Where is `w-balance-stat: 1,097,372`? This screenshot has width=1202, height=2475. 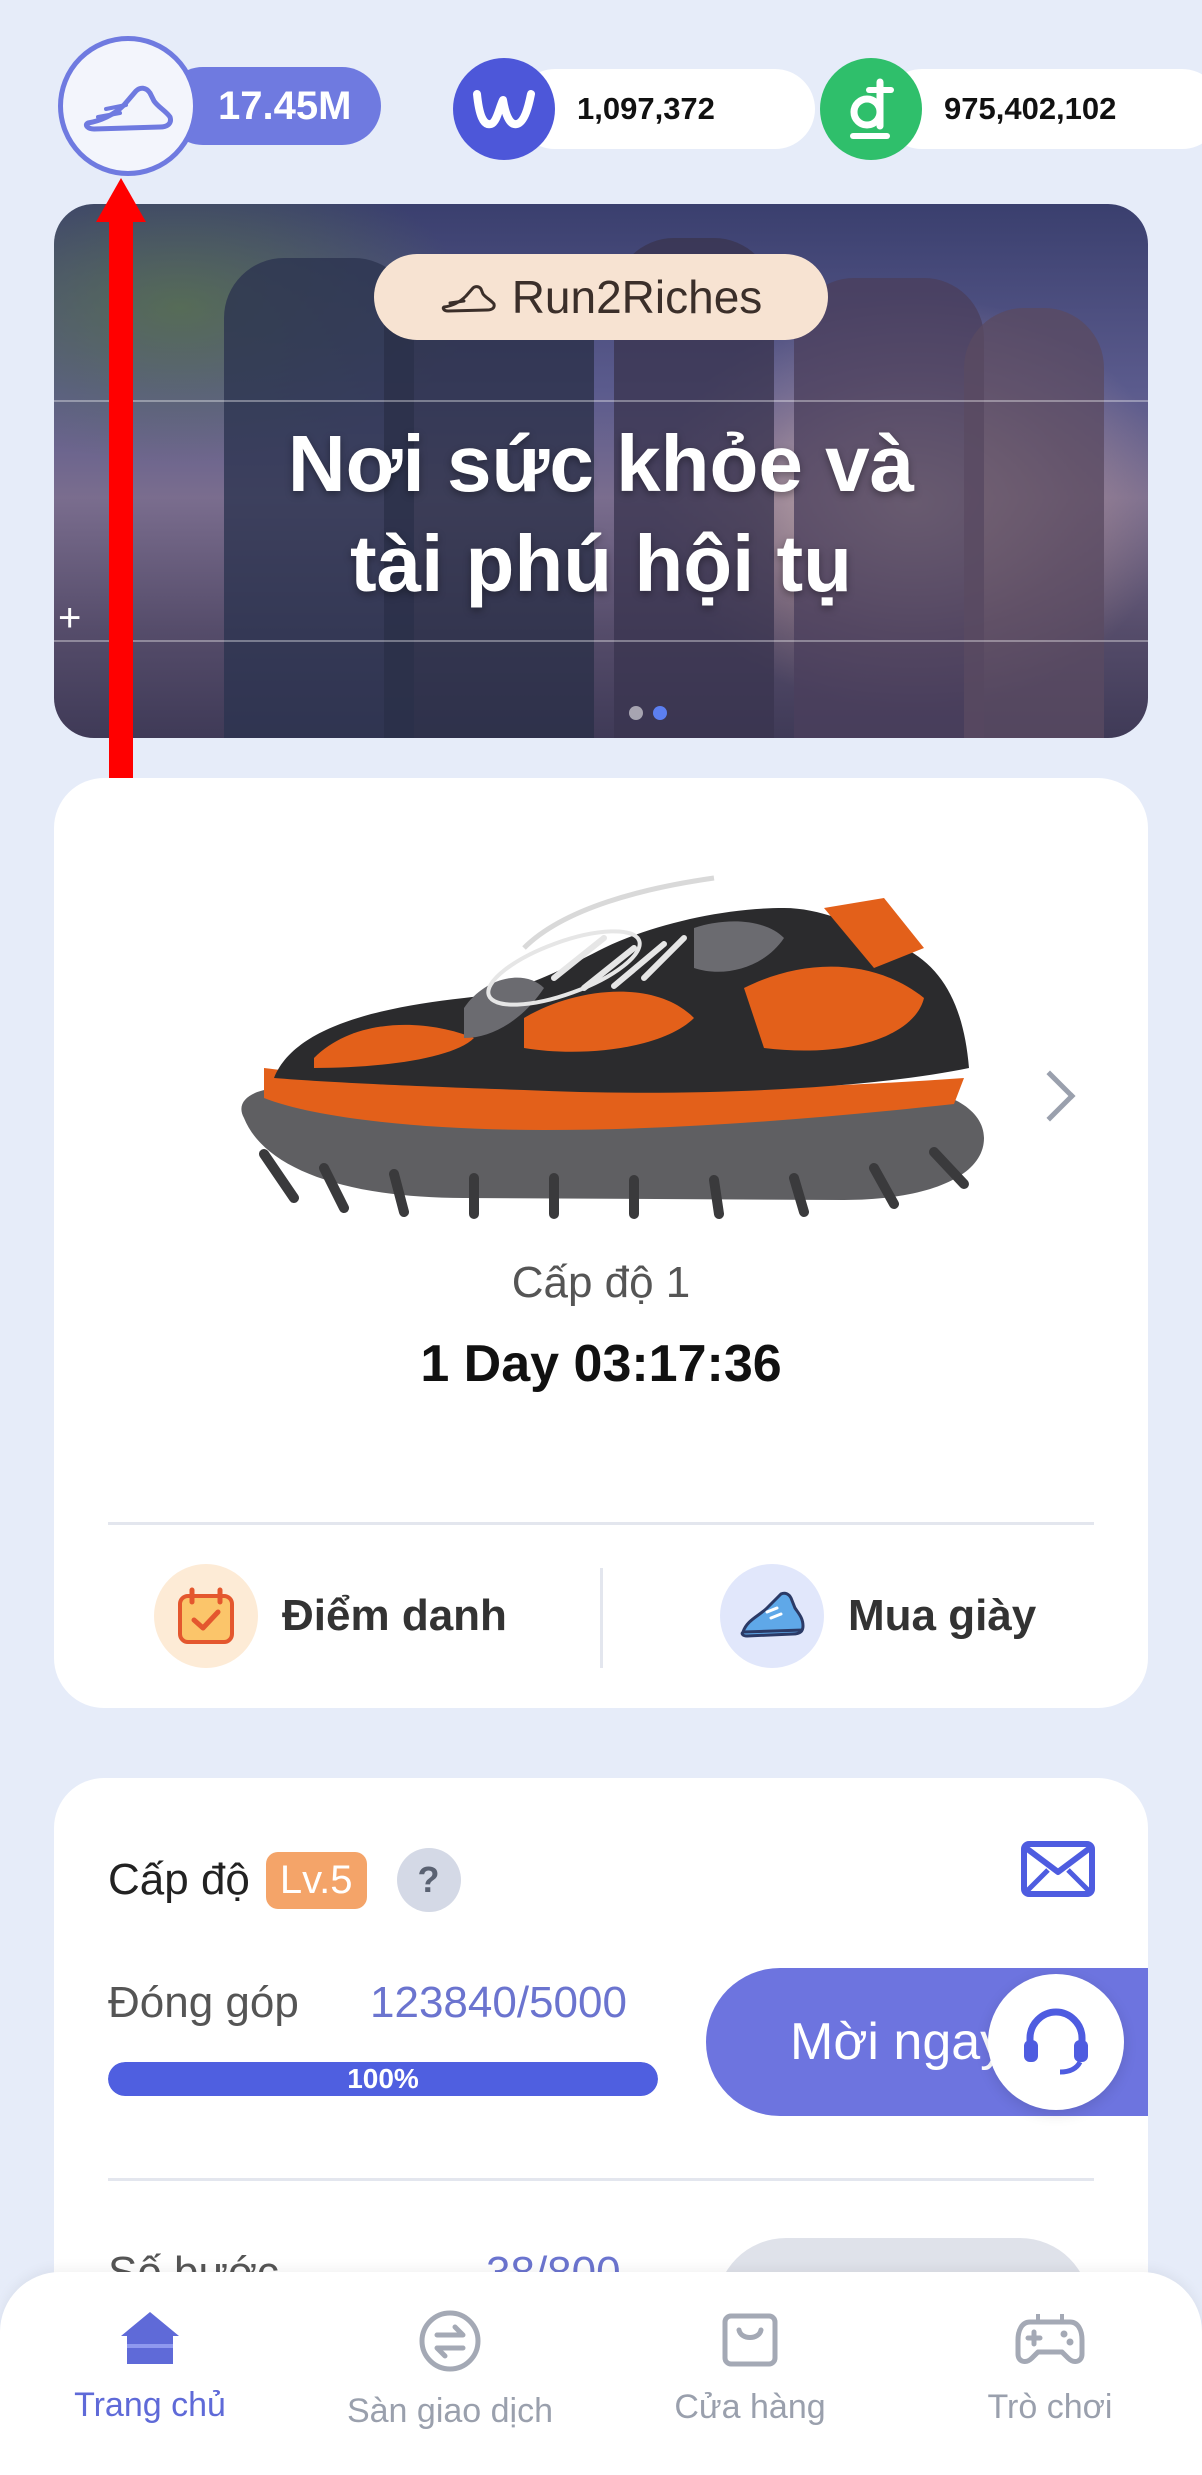
w-balance-stat: 1,097,372 is located at coordinates (634, 109).